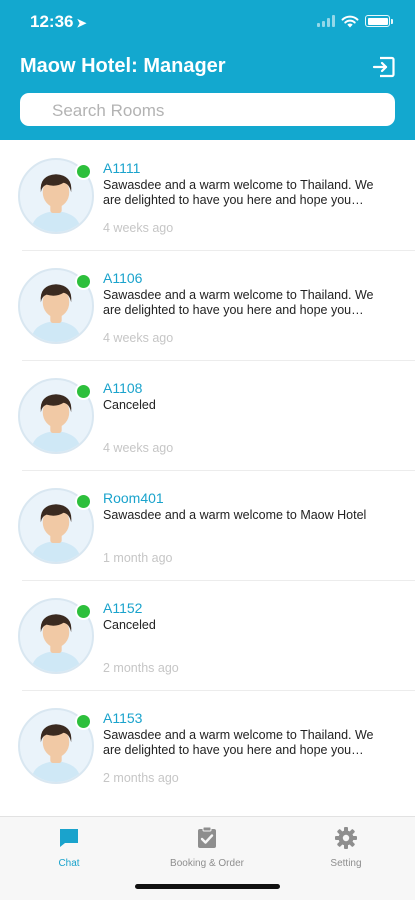  I want to click on chat-room-name: A1111, so click(122, 168).